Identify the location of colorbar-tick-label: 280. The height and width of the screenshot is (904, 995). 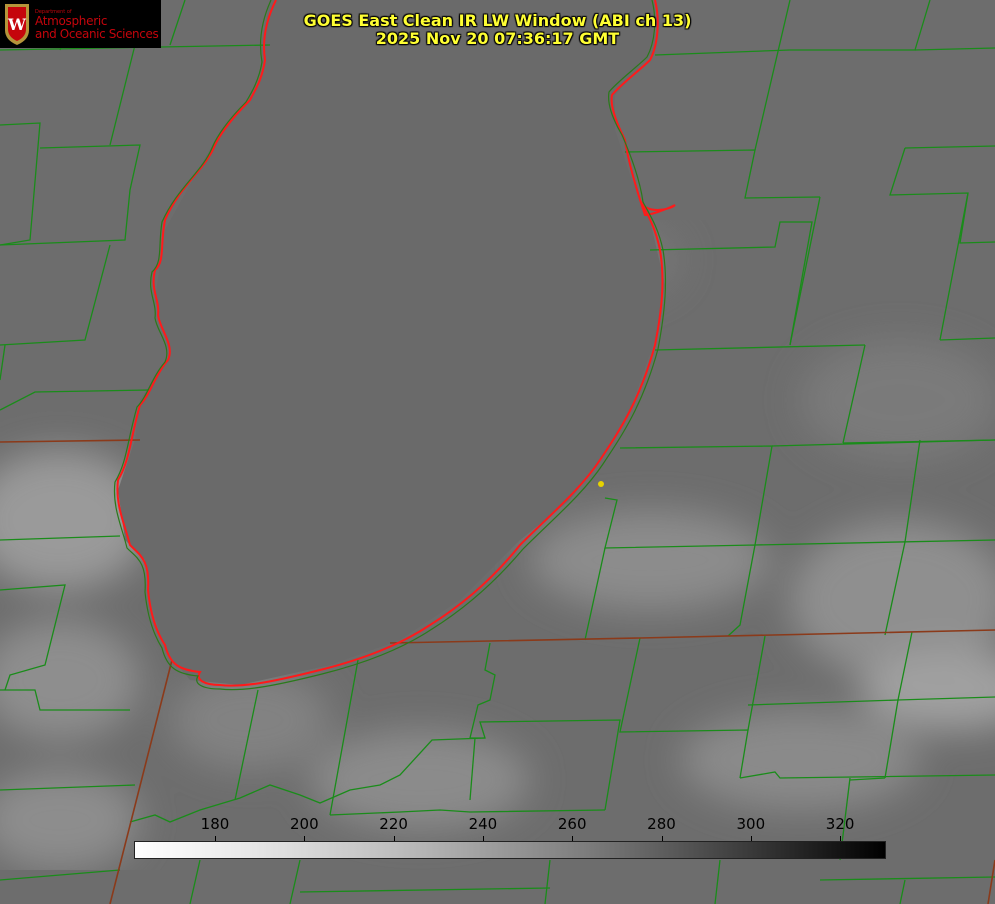
(661, 824).